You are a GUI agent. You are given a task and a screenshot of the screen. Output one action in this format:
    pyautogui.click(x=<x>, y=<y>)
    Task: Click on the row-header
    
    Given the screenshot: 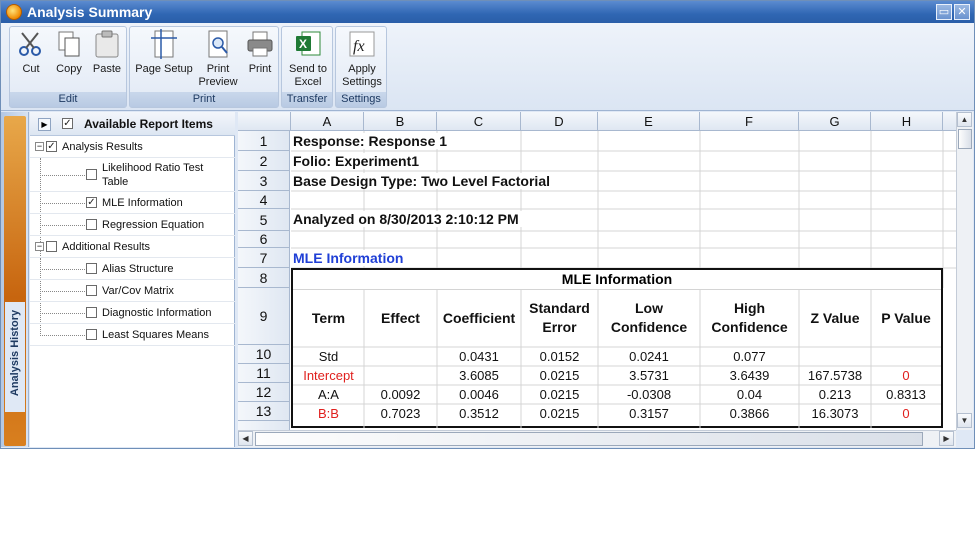 What is the action you would take?
    pyautogui.click(x=264, y=425)
    